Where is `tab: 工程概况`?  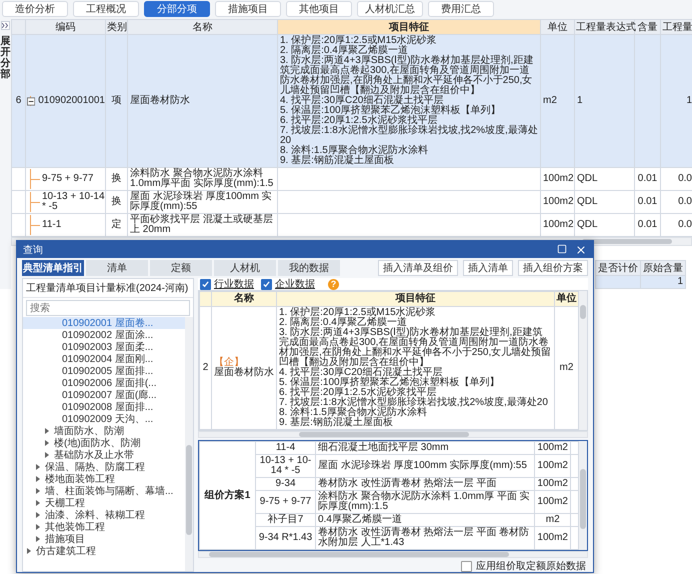 tab: 工程概况 is located at coordinates (106, 9).